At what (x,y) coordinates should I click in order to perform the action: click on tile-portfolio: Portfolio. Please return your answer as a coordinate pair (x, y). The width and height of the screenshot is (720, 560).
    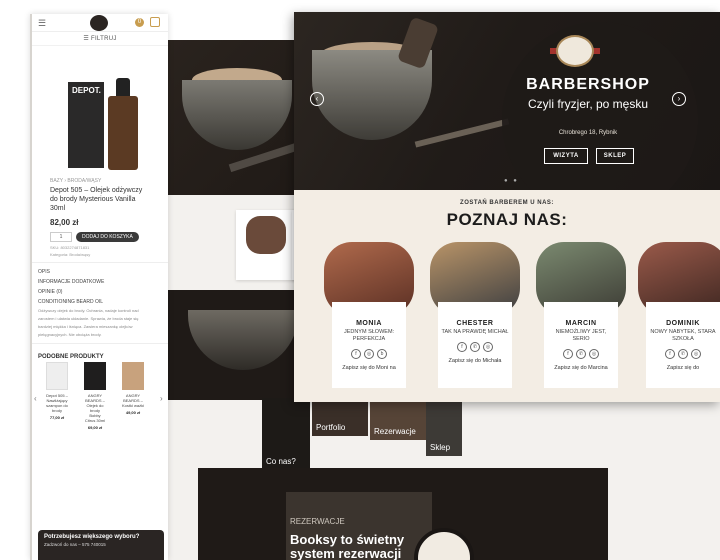
    Looking at the image, I should click on (340, 416).